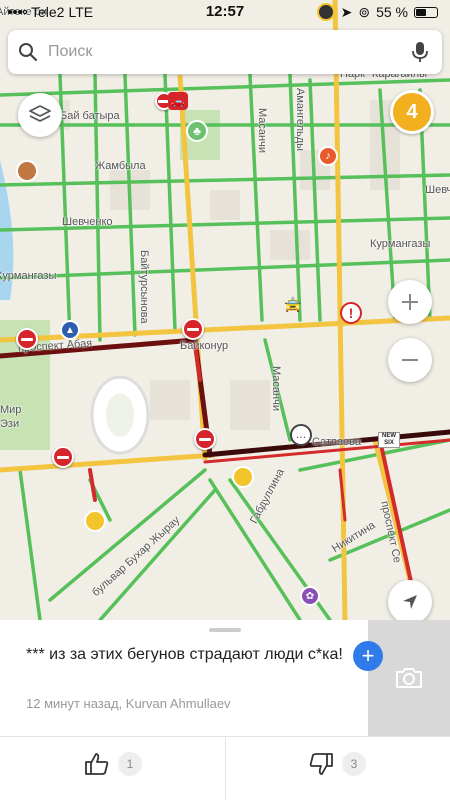 The width and height of the screenshot is (450, 800). What do you see at coordinates (262, 130) in the screenshot?
I see `street-label-masanchi-top: Масанчи` at bounding box center [262, 130].